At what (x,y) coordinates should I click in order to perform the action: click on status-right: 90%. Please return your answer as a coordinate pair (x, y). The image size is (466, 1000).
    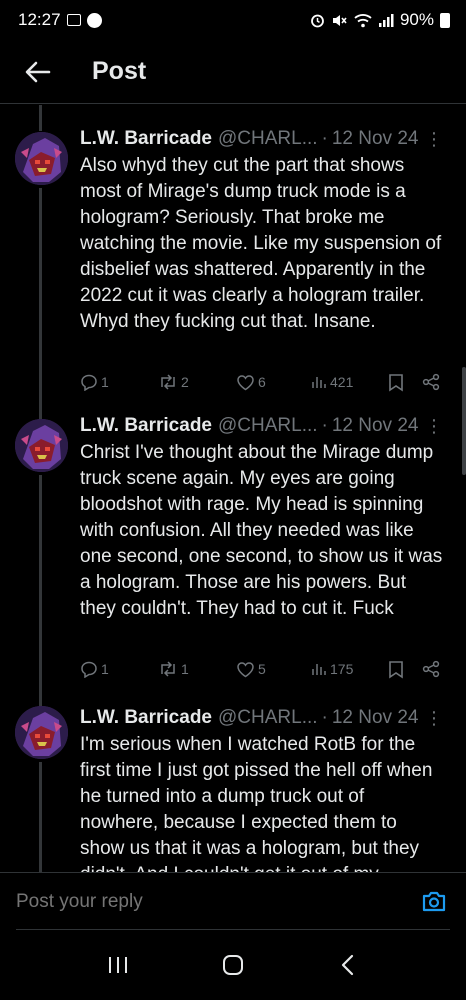
    Looking at the image, I should click on (380, 20).